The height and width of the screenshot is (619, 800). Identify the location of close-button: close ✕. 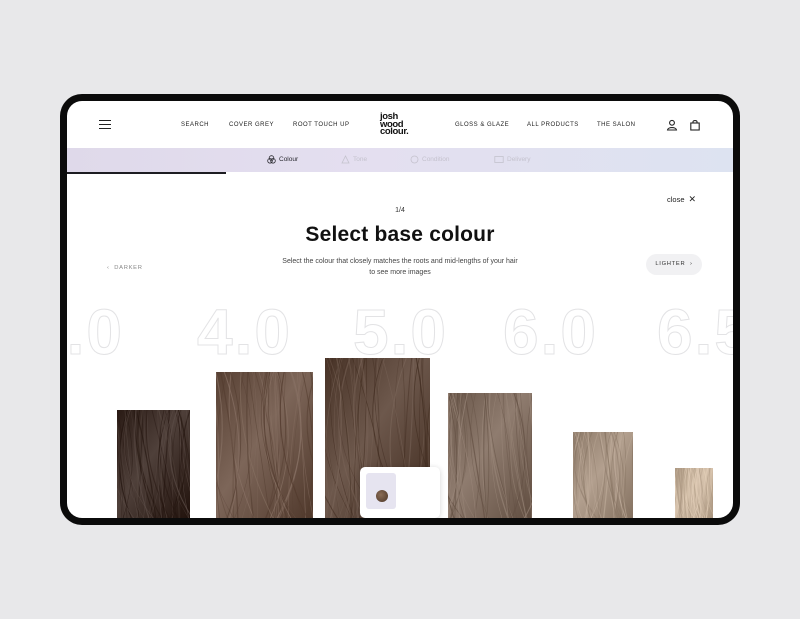
(681, 199).